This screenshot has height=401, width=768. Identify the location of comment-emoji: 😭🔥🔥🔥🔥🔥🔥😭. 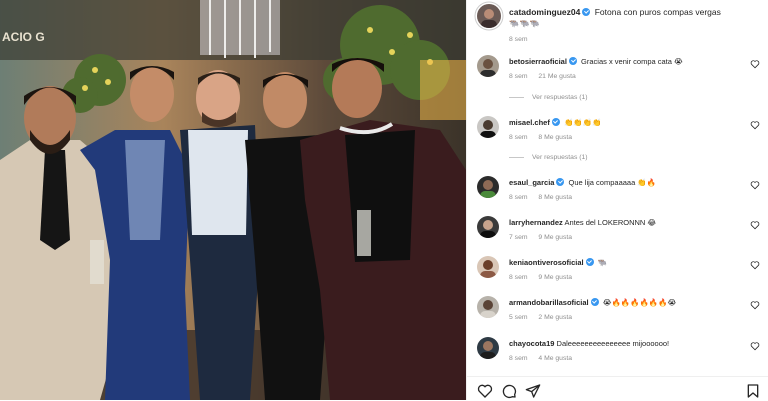
(639, 302).